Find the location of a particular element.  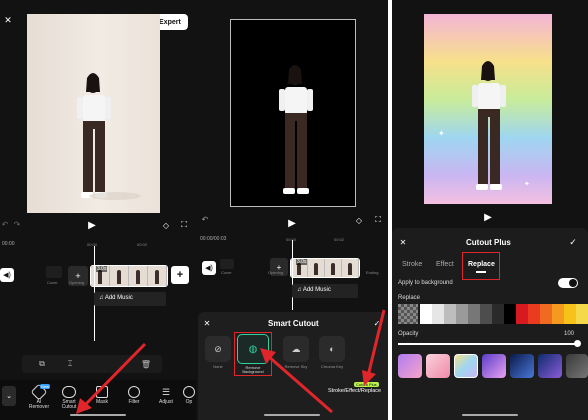

opacity-value: 100 is located at coordinates (569, 334).